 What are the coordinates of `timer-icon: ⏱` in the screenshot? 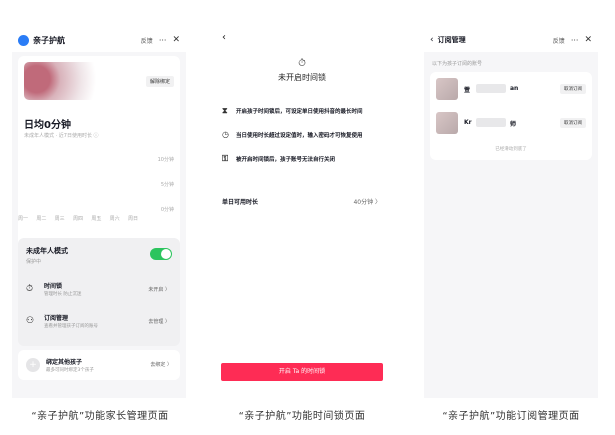 It's located at (30, 289).